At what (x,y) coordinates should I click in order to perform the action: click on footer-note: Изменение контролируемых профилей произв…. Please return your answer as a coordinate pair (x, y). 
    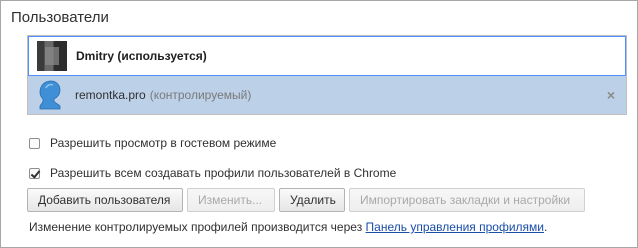
    Looking at the image, I should click on (288, 227).